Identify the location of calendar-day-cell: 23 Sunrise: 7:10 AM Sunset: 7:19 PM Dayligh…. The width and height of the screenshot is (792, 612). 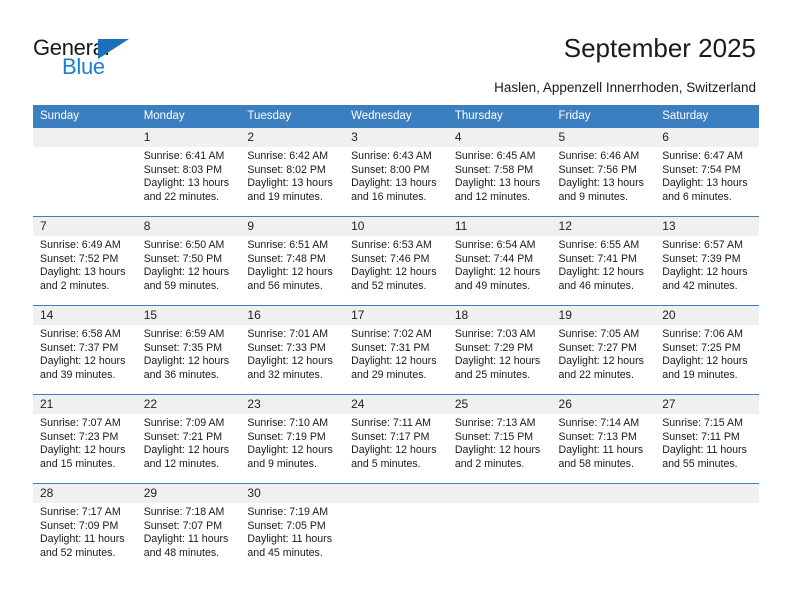
(292, 439).